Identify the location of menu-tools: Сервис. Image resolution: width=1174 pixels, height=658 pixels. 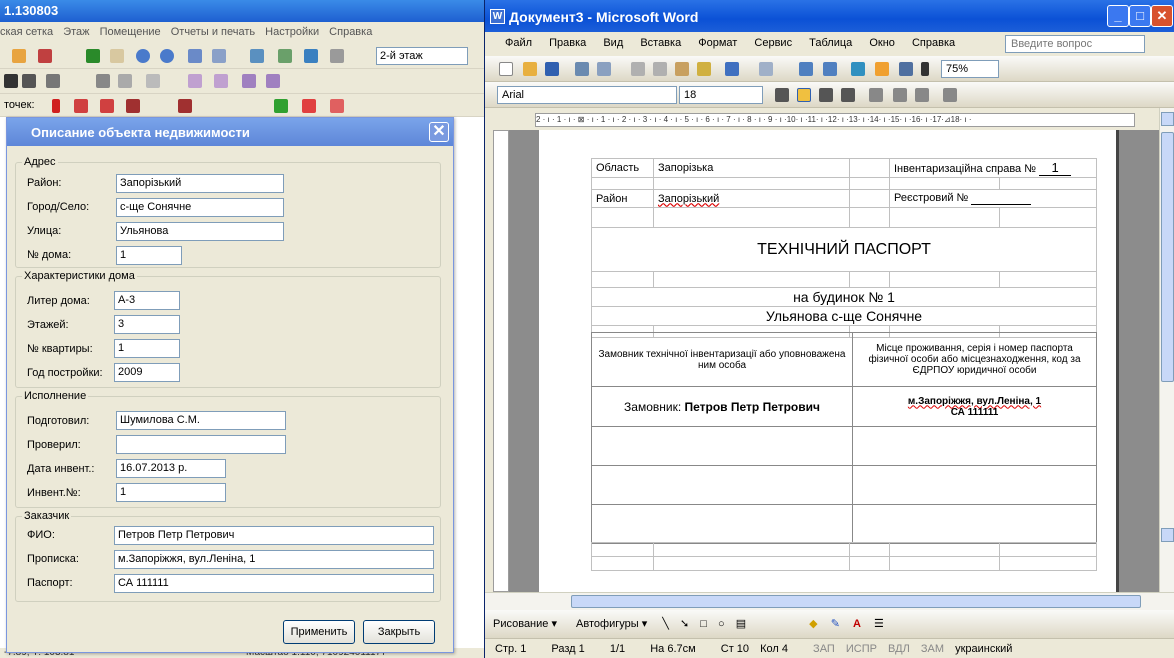
(773, 43).